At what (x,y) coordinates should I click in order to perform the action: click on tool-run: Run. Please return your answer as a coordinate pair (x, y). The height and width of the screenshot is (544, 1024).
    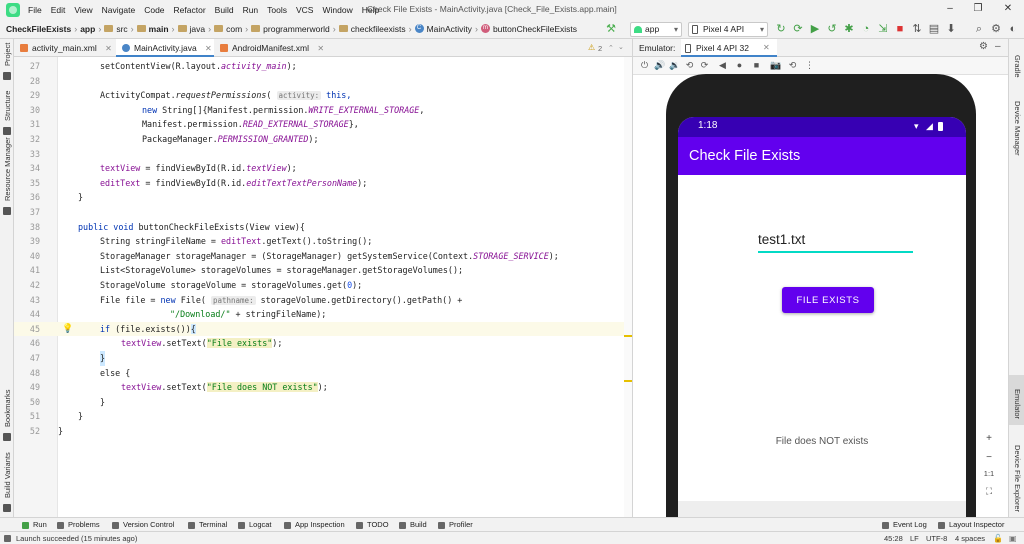
    Looking at the image, I should click on (34, 525).